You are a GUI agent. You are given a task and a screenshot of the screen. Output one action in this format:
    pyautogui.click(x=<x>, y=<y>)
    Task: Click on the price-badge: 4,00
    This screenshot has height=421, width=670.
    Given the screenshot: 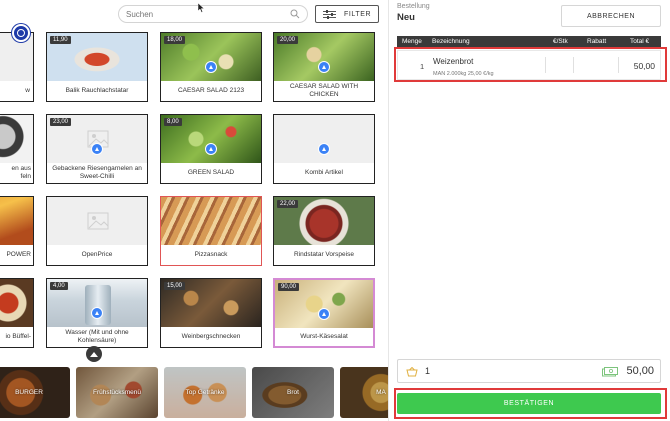 What is the action you would take?
    pyautogui.click(x=59, y=286)
    